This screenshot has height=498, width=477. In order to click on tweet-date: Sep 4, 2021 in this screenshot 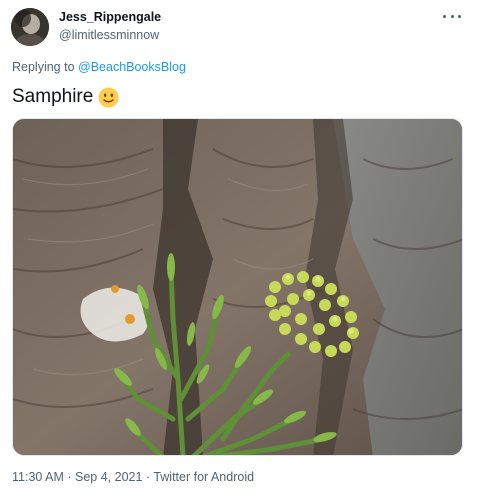, I will do `click(108, 477)`.